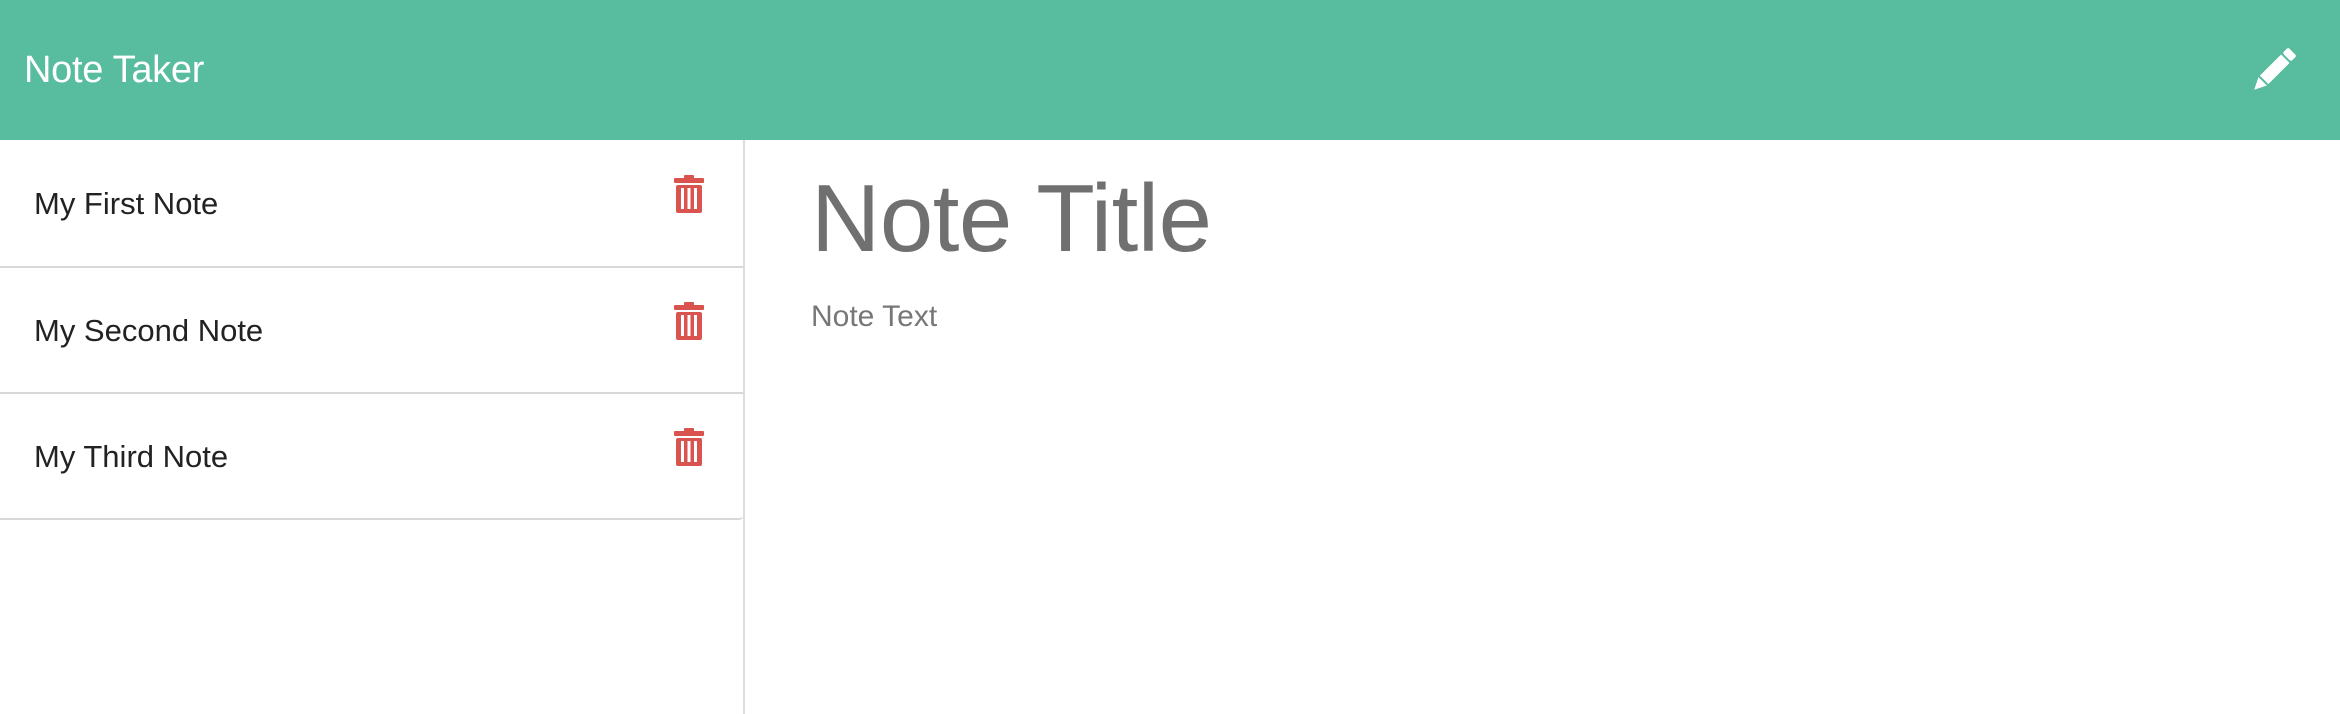 The width and height of the screenshot is (2340, 714). What do you see at coordinates (2274, 70) in the screenshot?
I see `pencil-icon` at bounding box center [2274, 70].